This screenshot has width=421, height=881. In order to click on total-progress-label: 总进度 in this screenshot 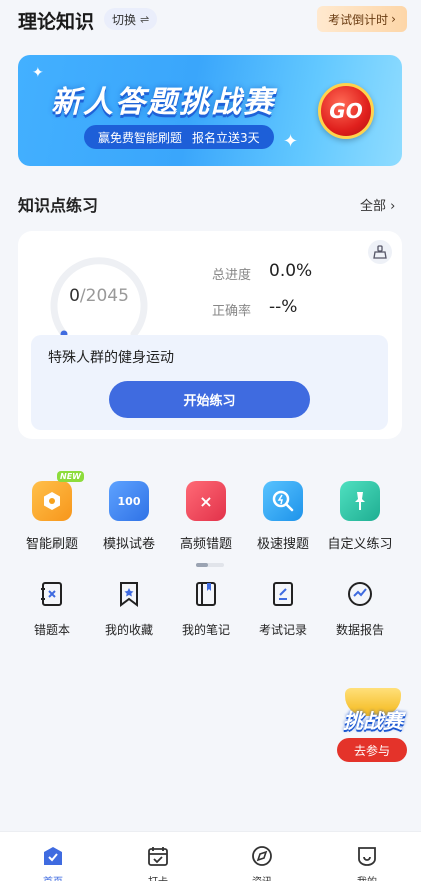, I will do `click(232, 275)`.